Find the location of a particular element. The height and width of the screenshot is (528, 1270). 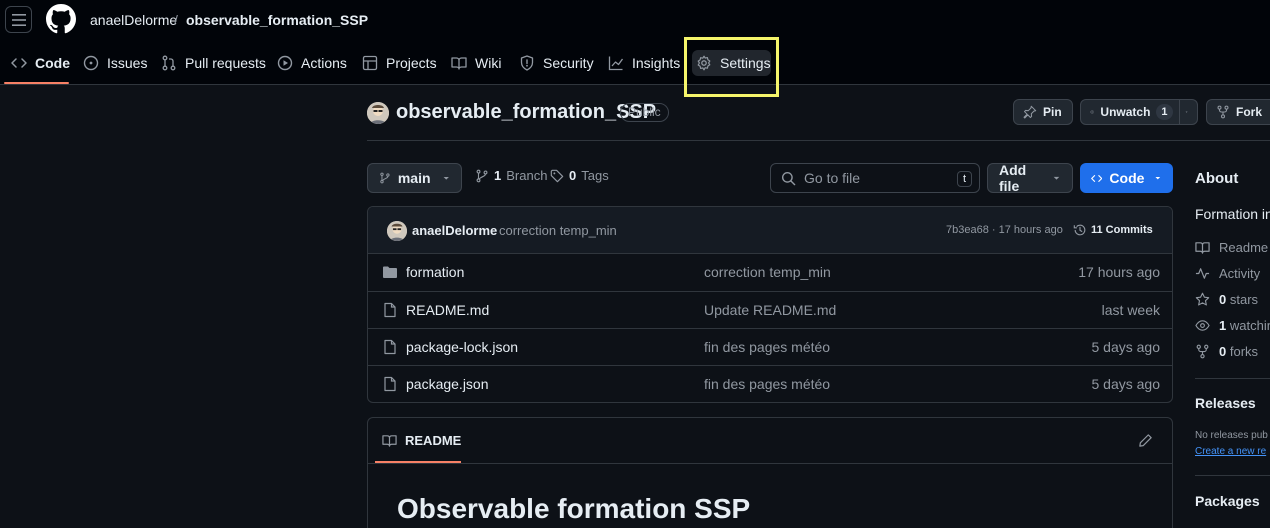

readme-divider is located at coordinates (770, 463).